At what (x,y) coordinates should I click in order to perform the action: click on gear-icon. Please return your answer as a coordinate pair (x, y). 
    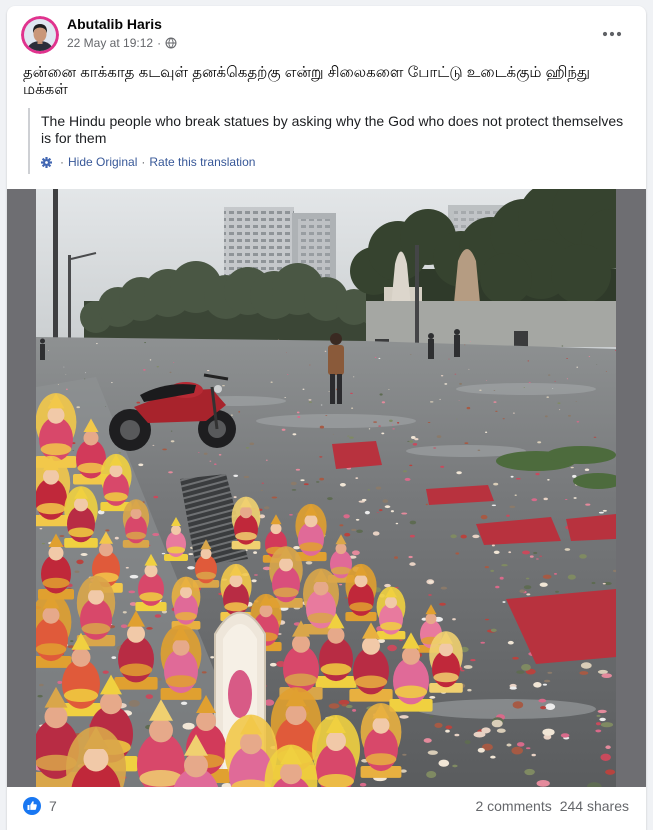
    Looking at the image, I should click on (46, 162).